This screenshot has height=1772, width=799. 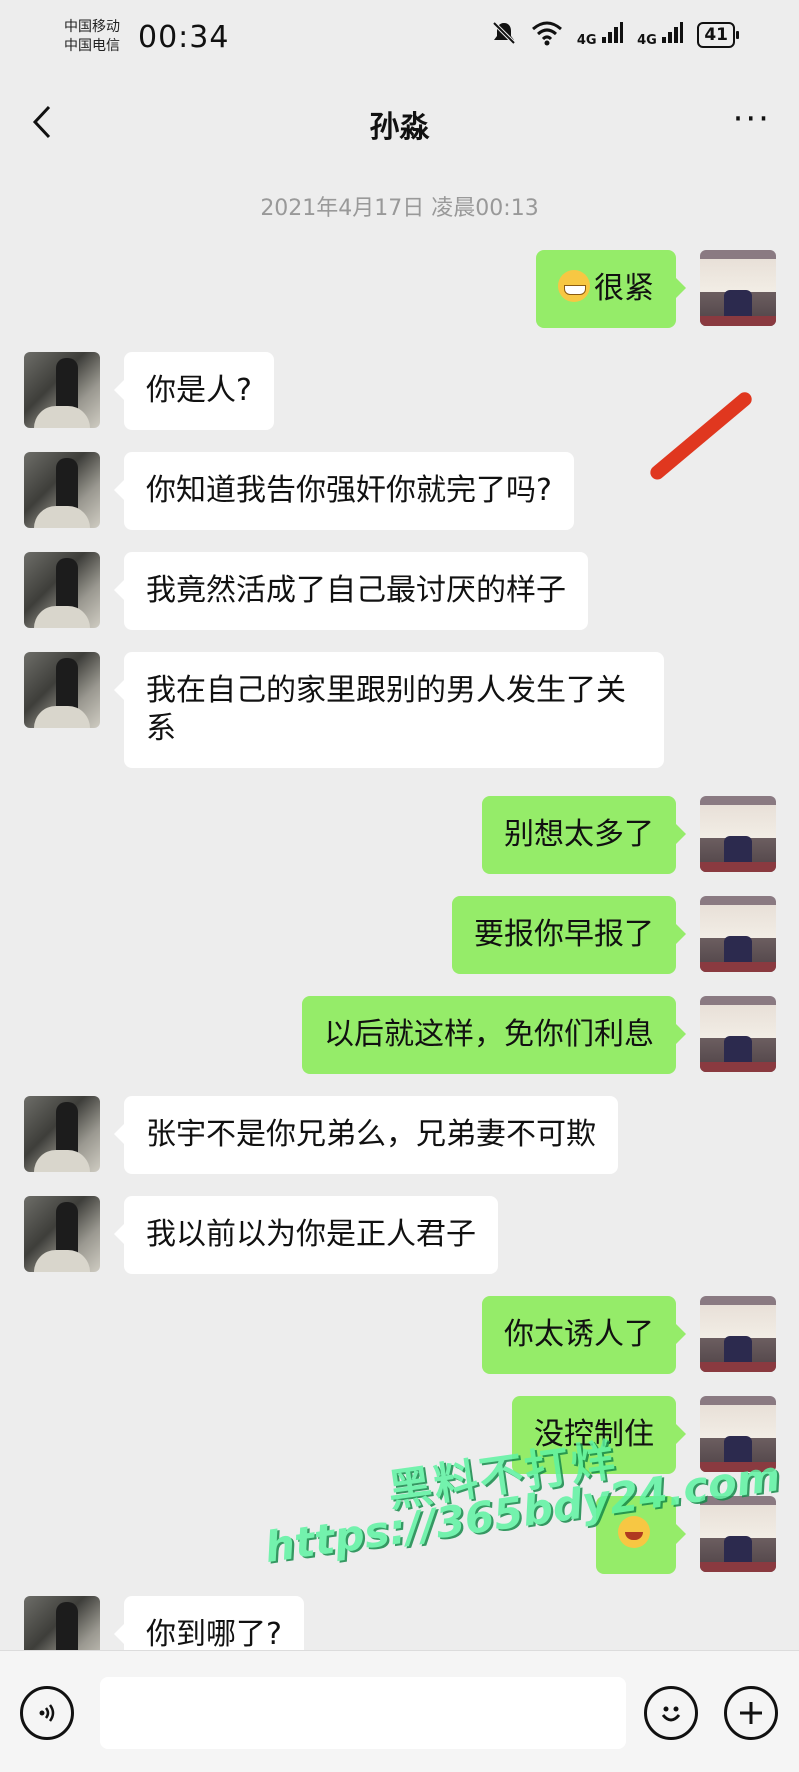 What do you see at coordinates (634, 1532) in the screenshot?
I see `laughing-tears-emoji-icon` at bounding box center [634, 1532].